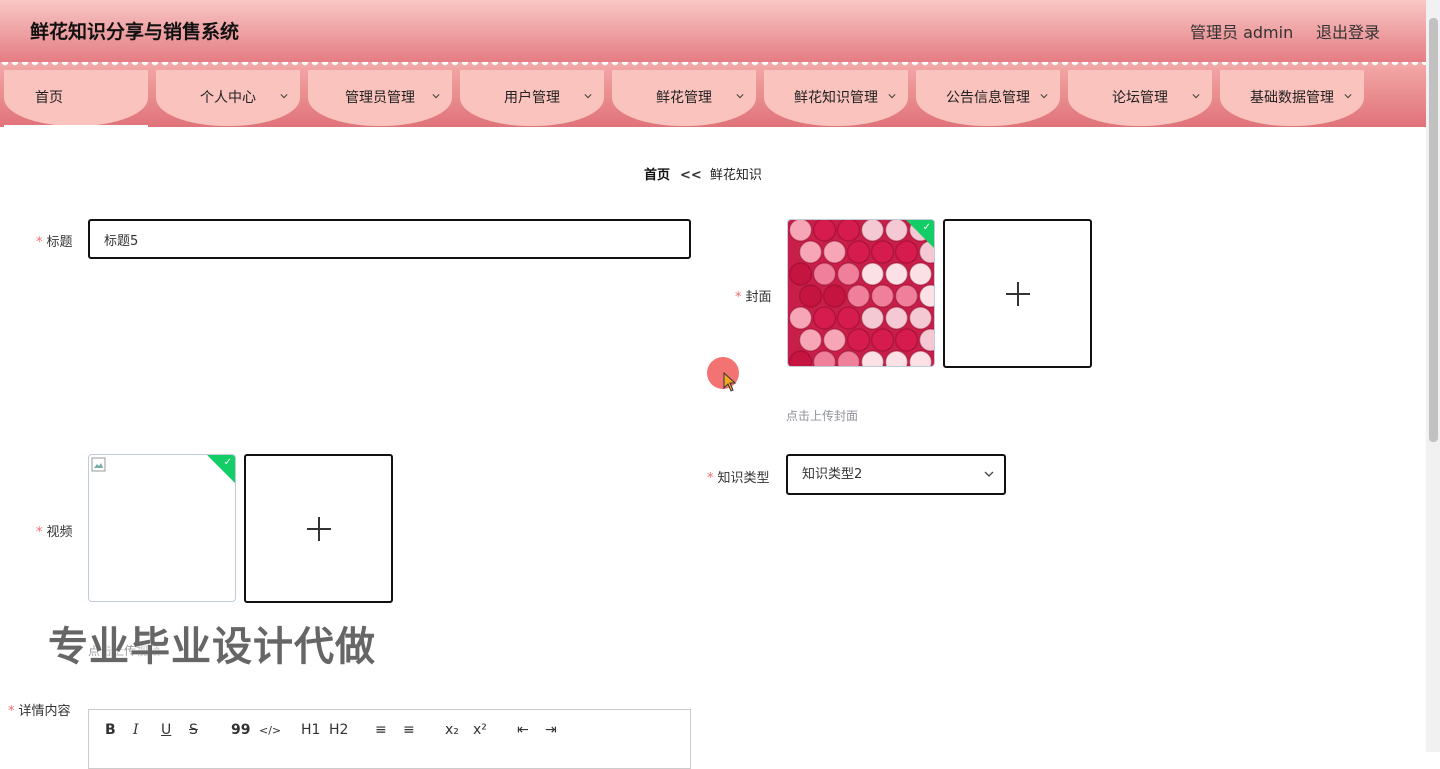 The width and height of the screenshot is (1440, 769). I want to click on nav-item-label: 用户管理, so click(532, 98).